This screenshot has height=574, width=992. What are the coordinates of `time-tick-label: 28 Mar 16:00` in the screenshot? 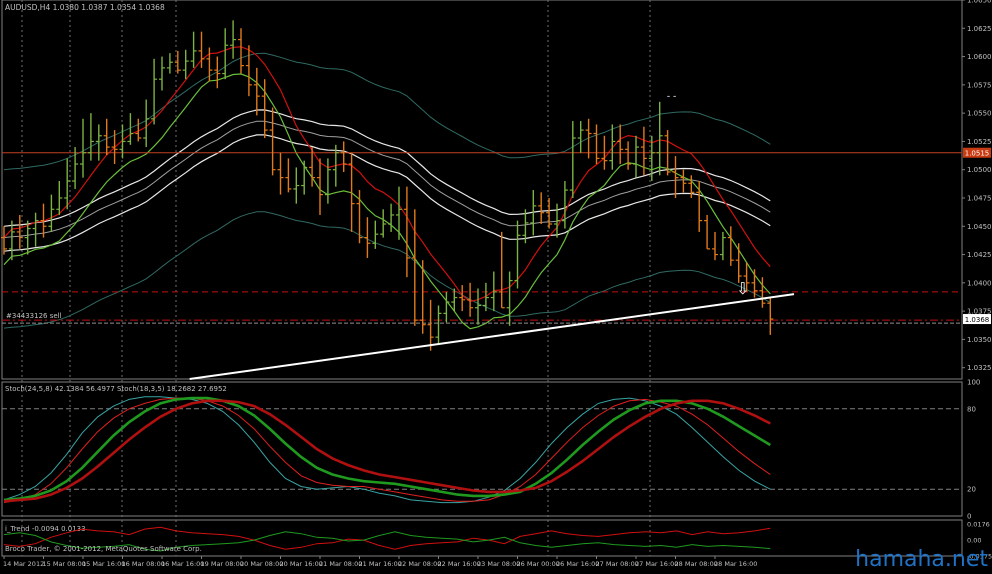 It's located at (735, 564).